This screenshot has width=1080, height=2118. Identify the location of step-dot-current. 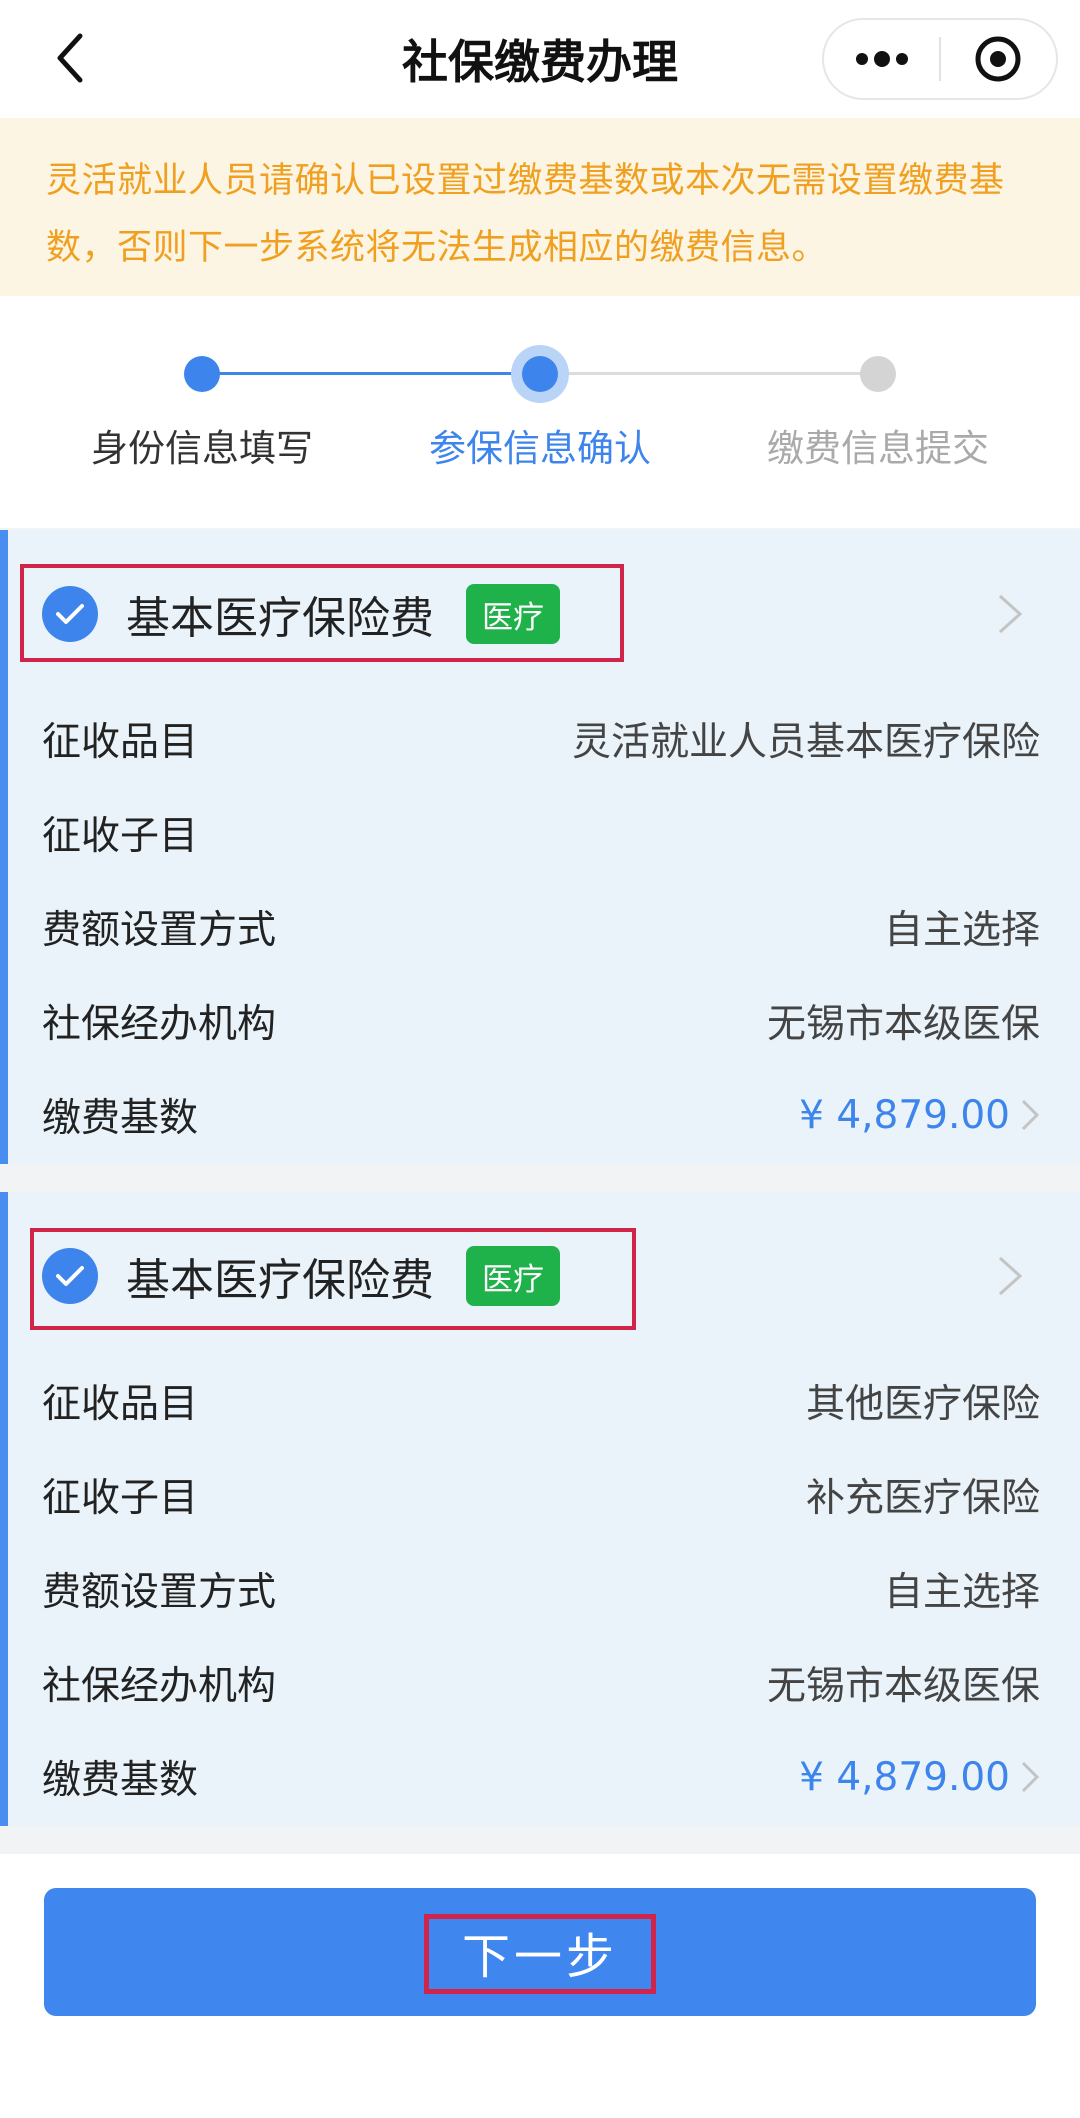
(540, 374).